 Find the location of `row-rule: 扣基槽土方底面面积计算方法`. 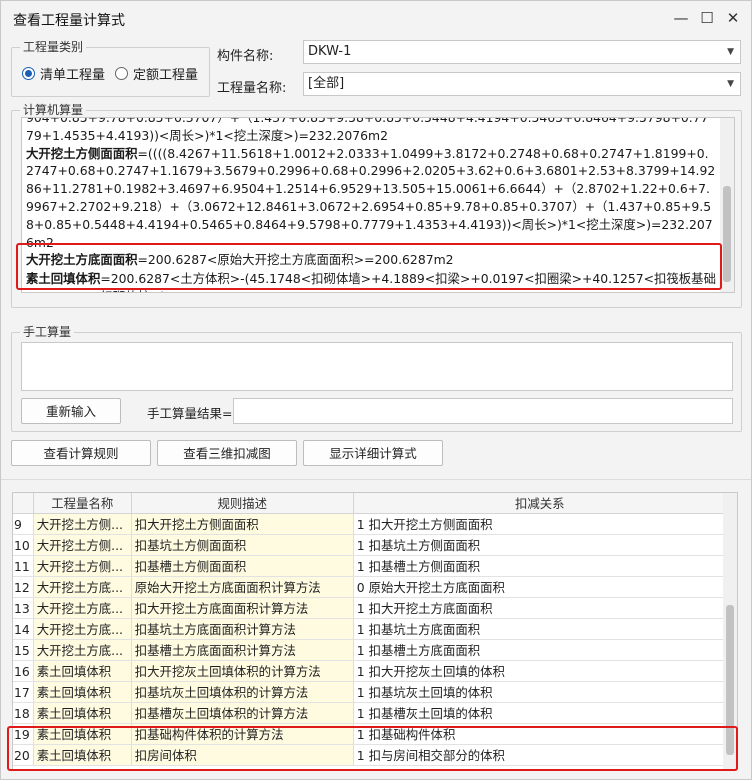

row-rule: 扣基槽土方底面面积计算方法 is located at coordinates (242, 650).